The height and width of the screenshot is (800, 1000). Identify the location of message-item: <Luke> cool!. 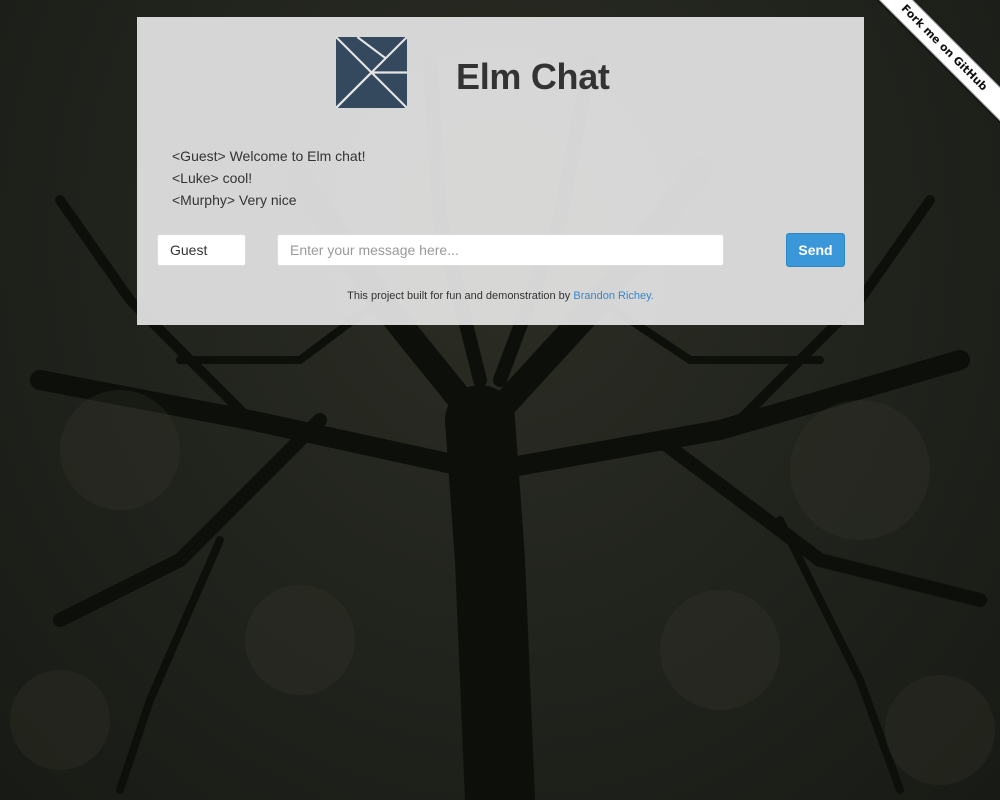
(212, 178).